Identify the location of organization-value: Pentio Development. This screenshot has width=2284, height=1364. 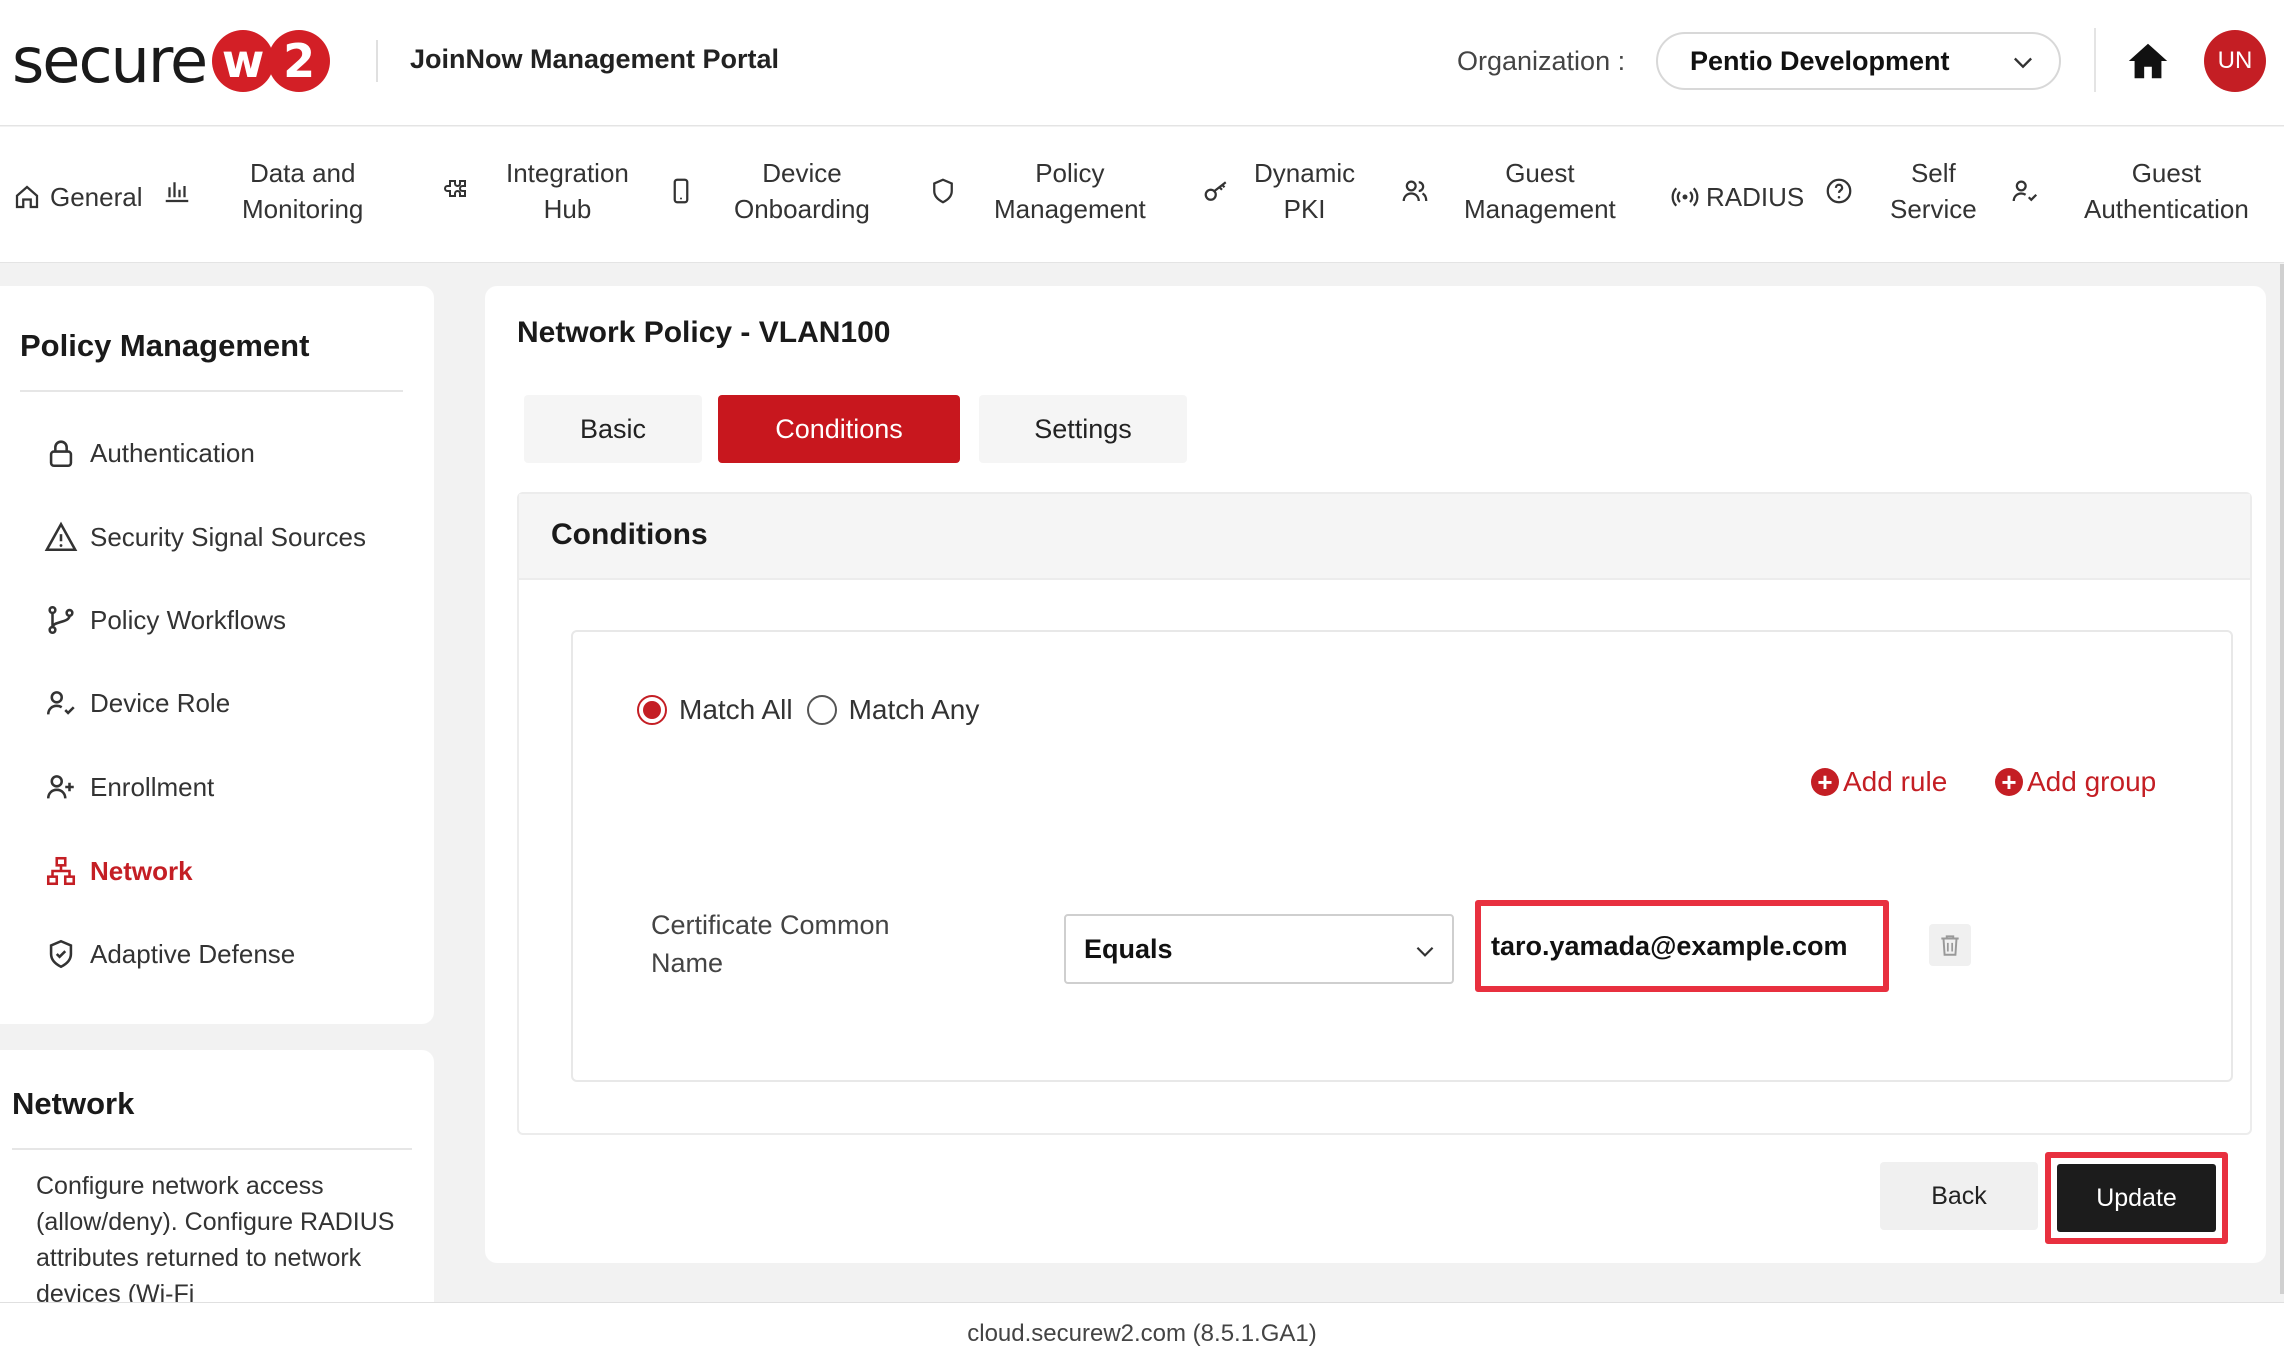
(1820, 60).